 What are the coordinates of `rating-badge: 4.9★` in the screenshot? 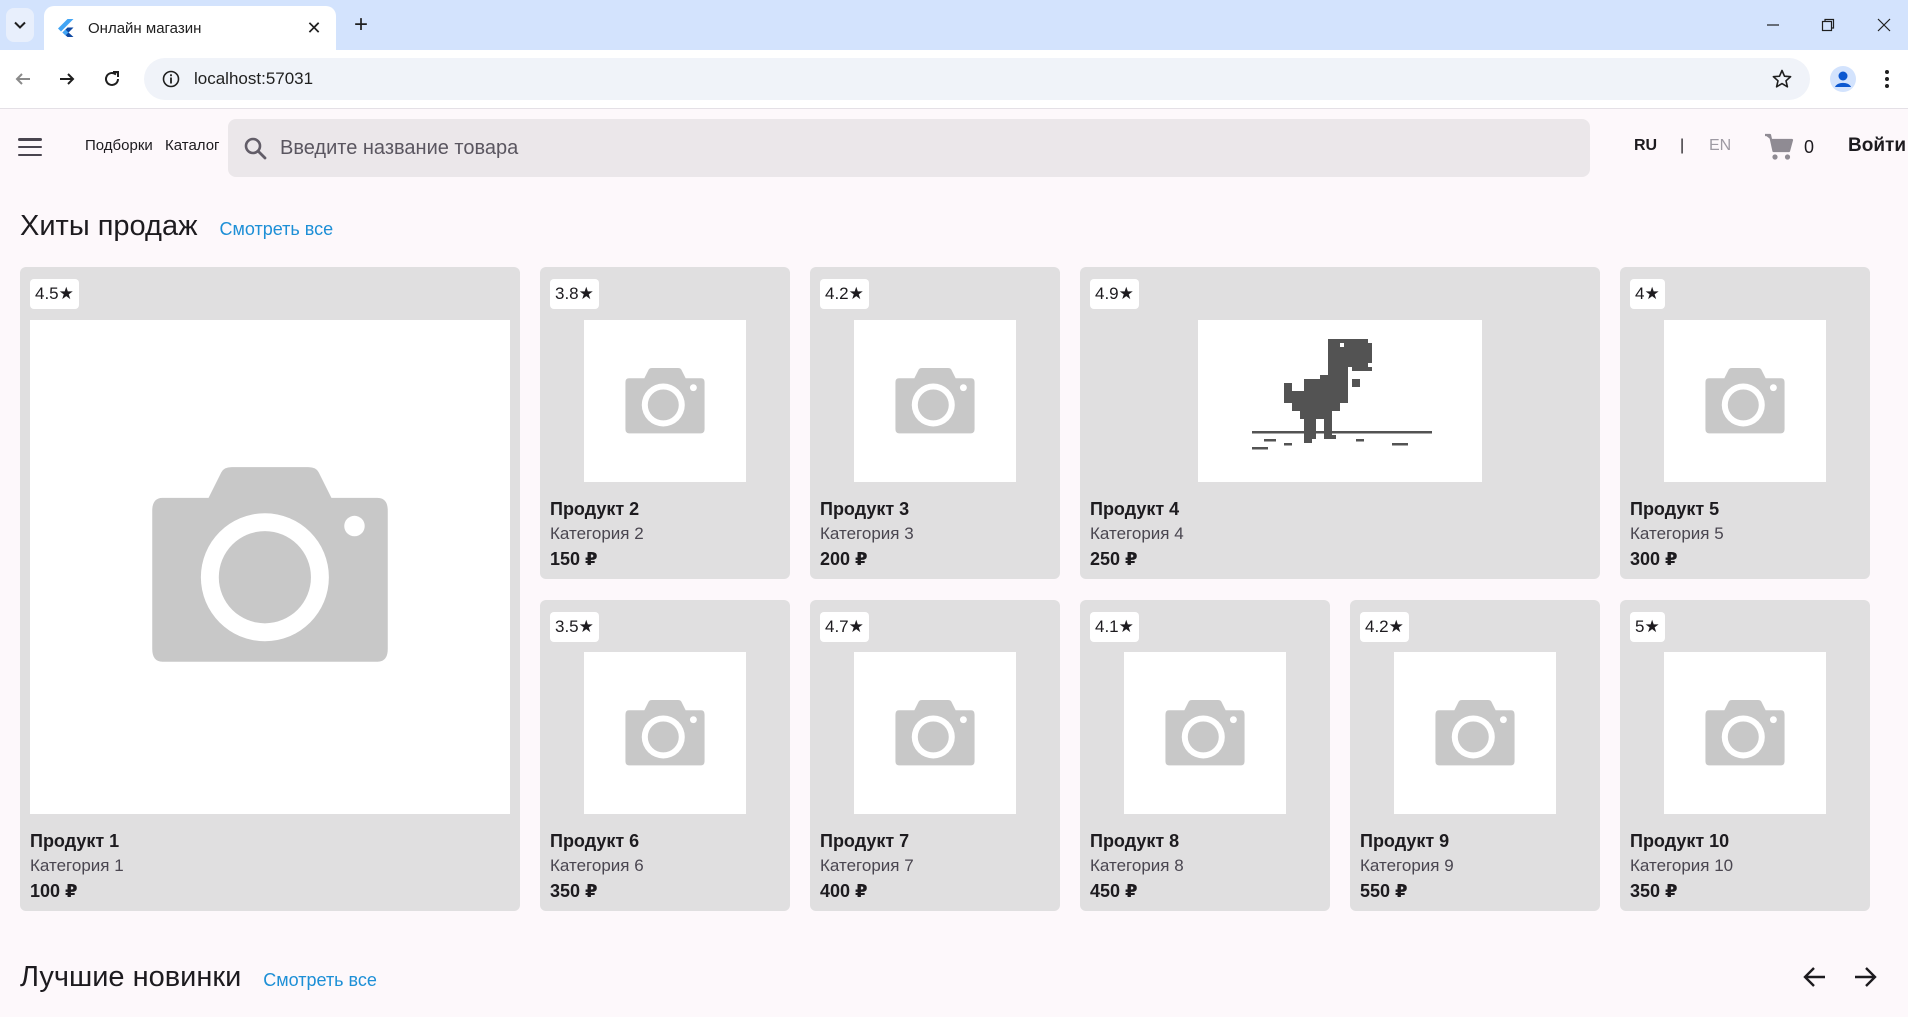 It's located at (1114, 294).